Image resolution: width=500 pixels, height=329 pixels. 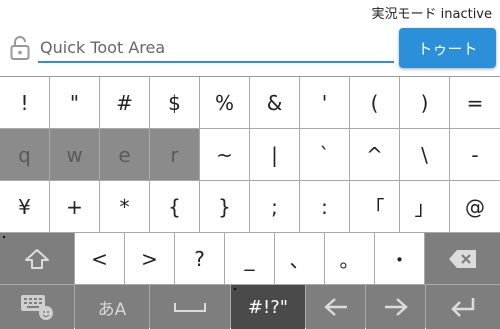 I want to click on key-underscore: _, so click(x=249, y=258).